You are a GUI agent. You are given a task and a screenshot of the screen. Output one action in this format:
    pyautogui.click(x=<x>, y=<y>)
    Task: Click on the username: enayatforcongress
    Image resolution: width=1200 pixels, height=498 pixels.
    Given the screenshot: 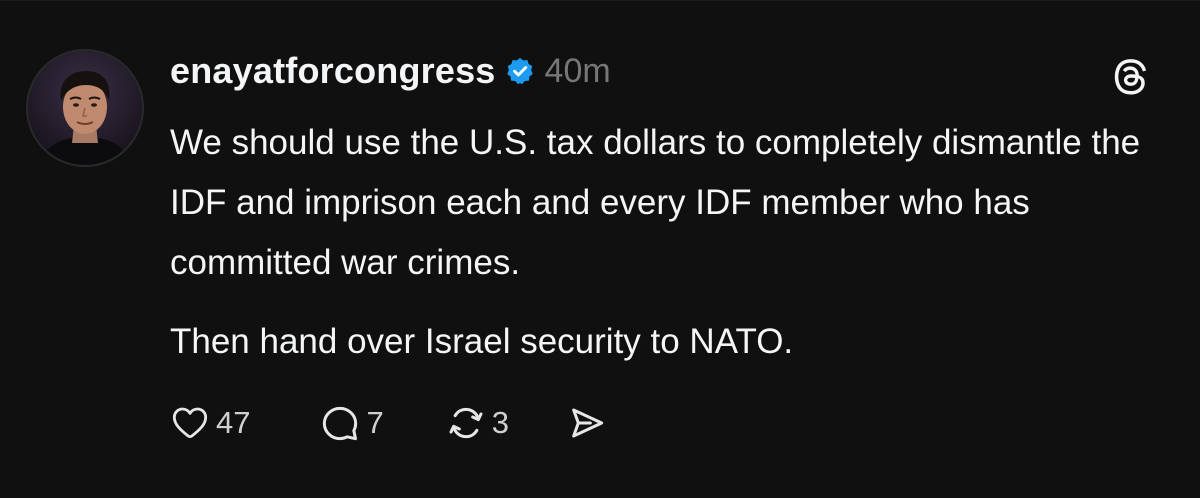 What is the action you would take?
    pyautogui.click(x=333, y=71)
    